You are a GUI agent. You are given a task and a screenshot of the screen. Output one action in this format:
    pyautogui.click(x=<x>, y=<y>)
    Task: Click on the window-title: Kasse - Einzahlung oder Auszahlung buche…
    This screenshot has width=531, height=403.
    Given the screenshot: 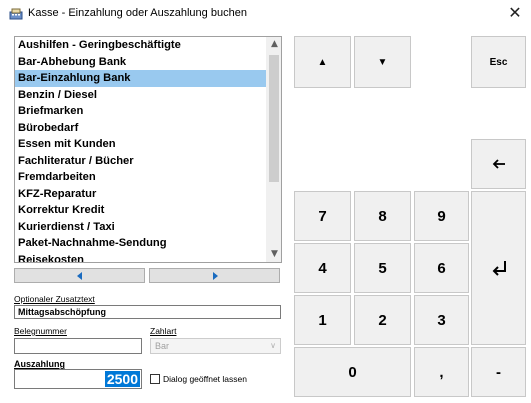 What is the action you would take?
    pyautogui.click(x=137, y=13)
    